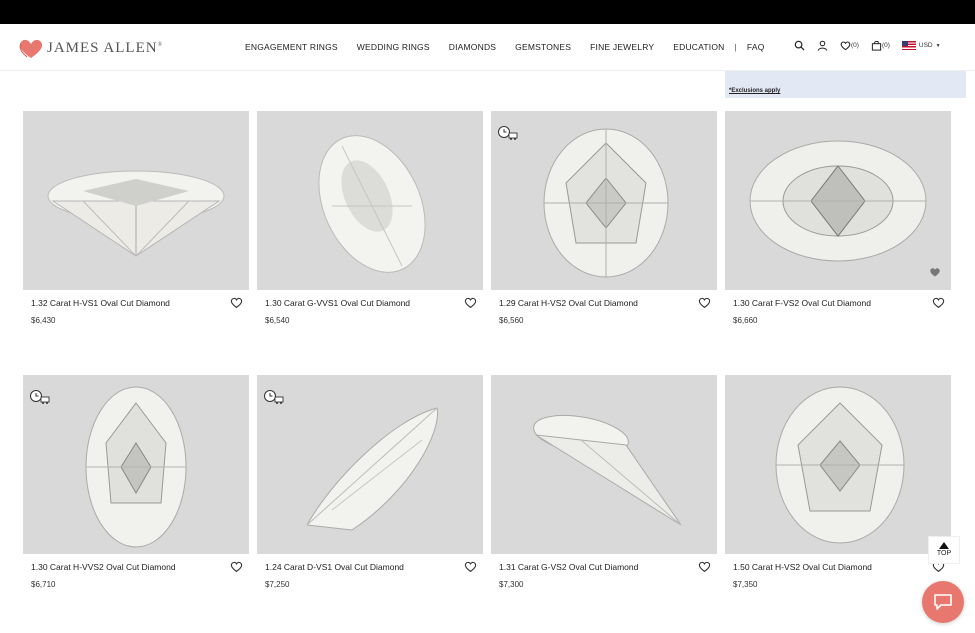  What do you see at coordinates (100, 303) in the screenshot?
I see `product-title: 1.32 Carat H-VS1 Oval Cut Diamond` at bounding box center [100, 303].